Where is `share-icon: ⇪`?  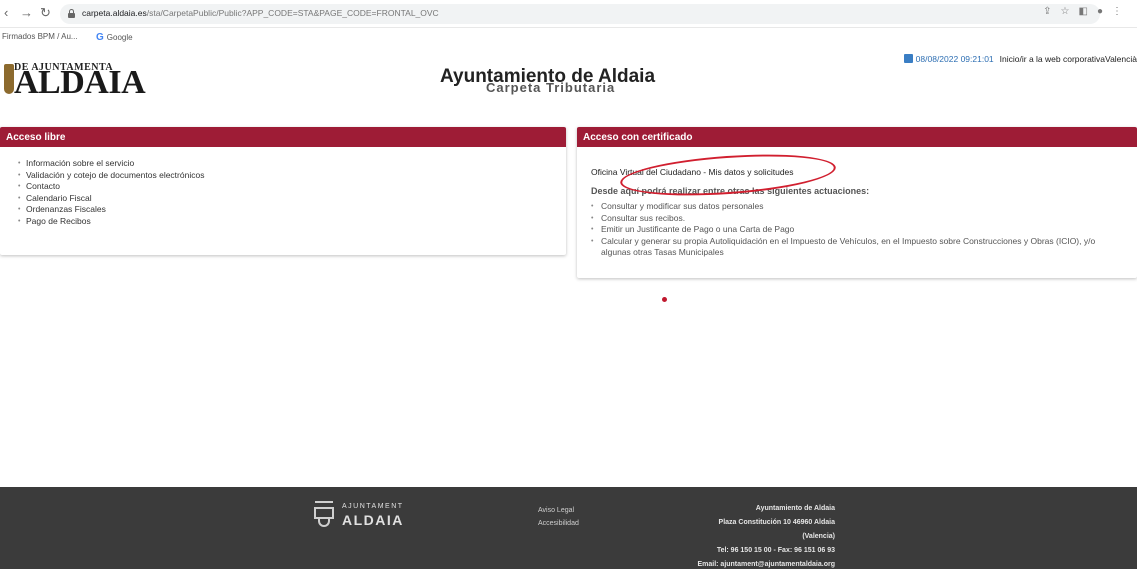 share-icon: ⇪ is located at coordinates (1051, 11).